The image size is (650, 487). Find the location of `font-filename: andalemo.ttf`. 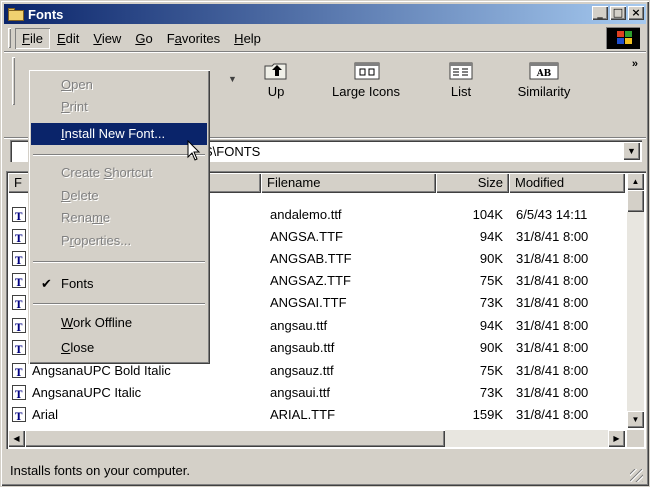

font-filename: andalemo.ttf is located at coordinates (306, 214).